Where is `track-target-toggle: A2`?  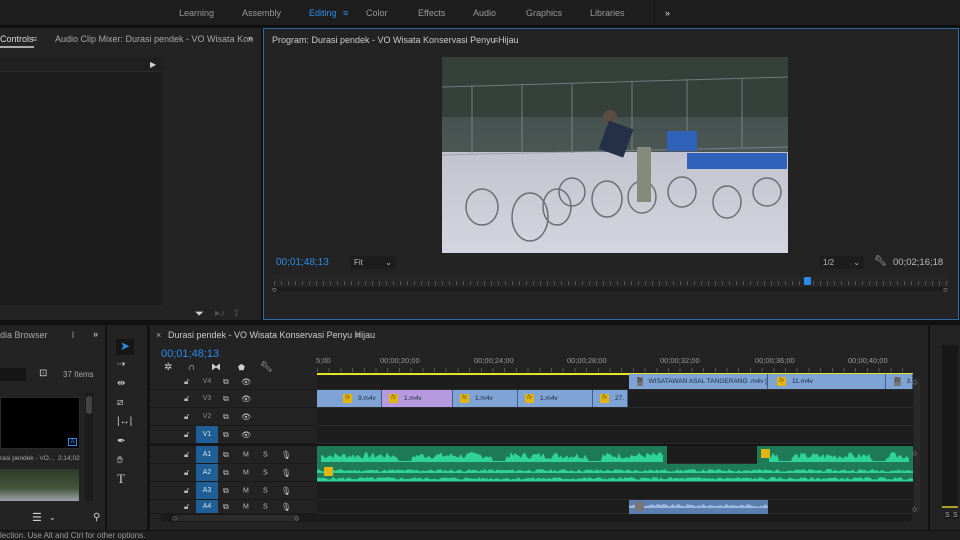
track-target-toggle: A2 is located at coordinates (207, 472).